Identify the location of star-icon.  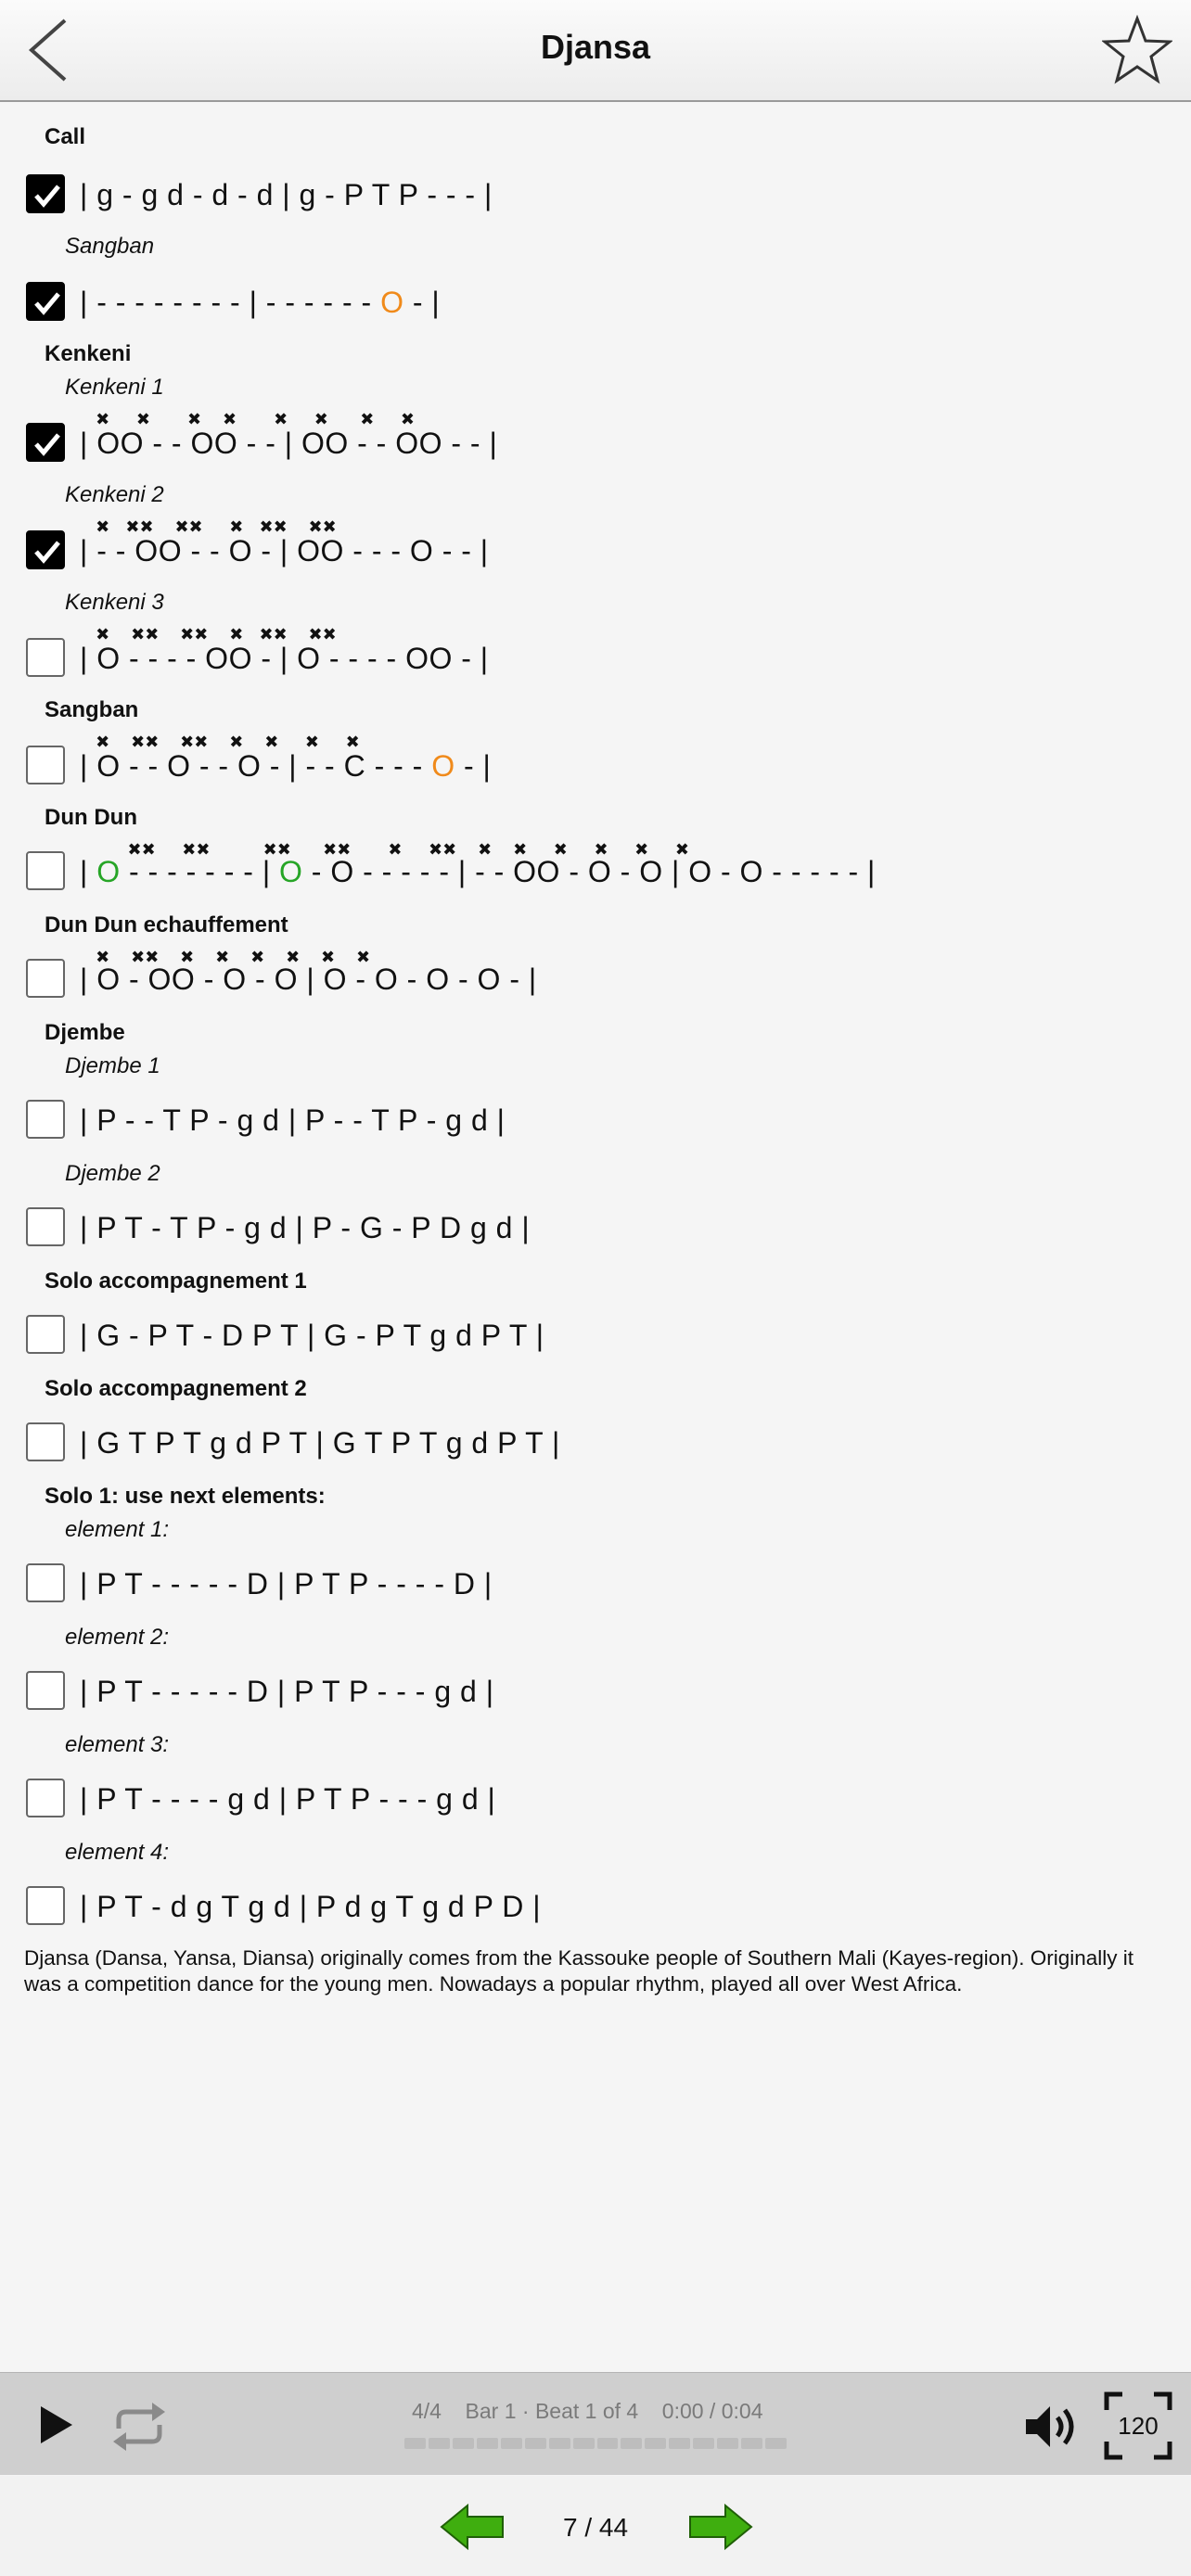
(1137, 50).